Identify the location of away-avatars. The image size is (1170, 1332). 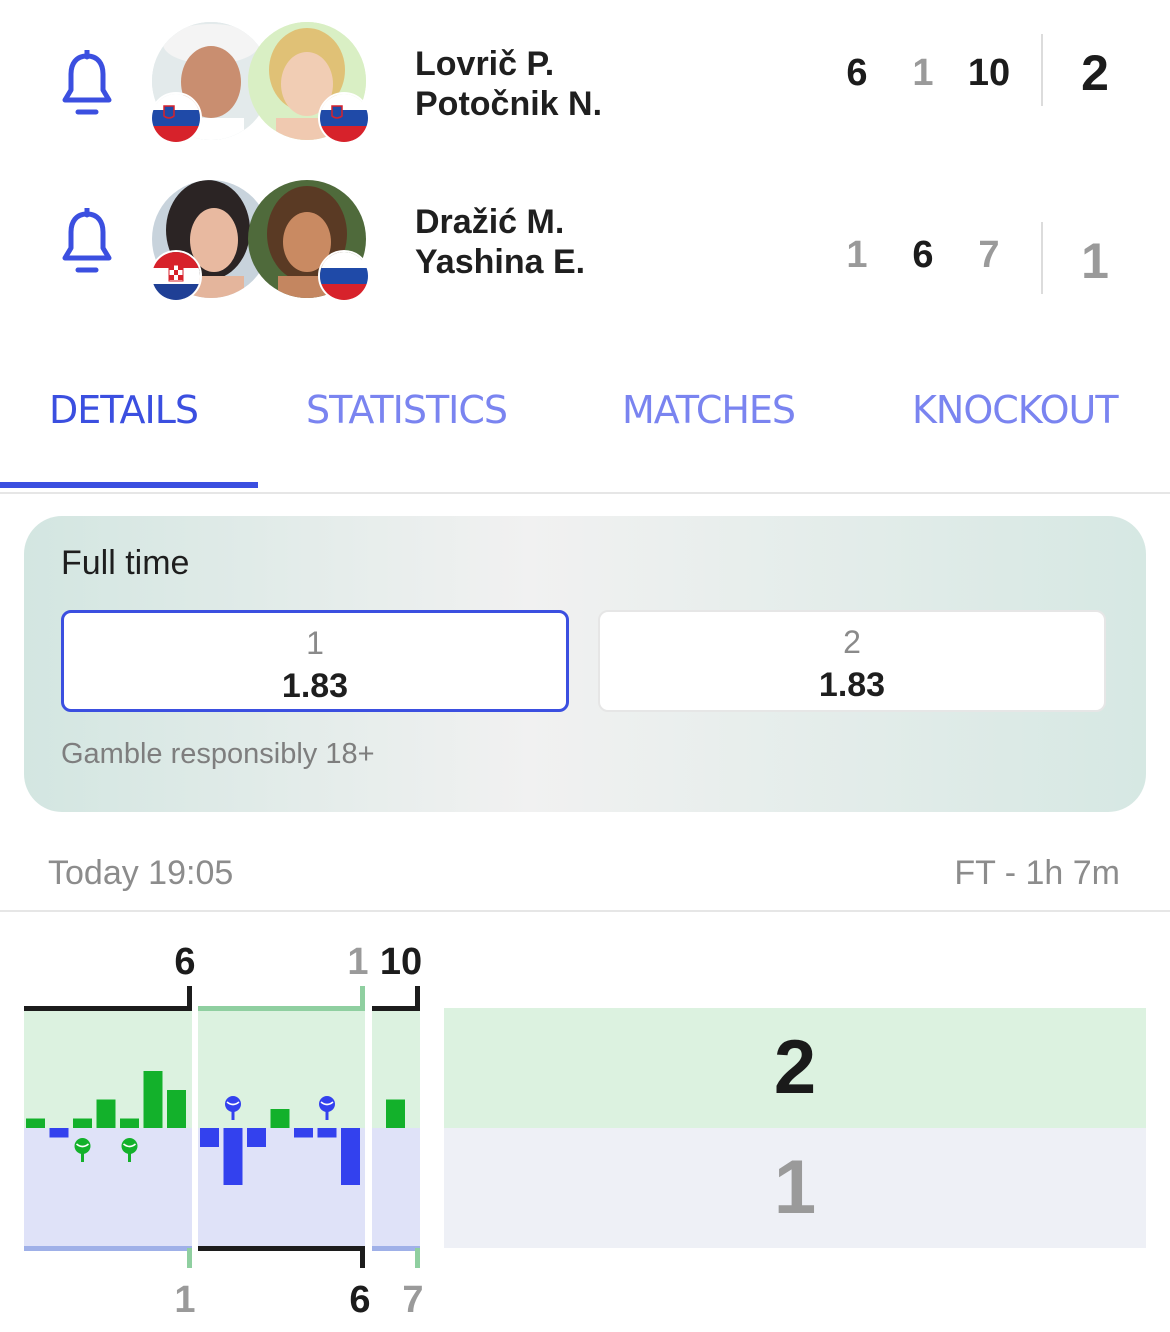
(260, 241).